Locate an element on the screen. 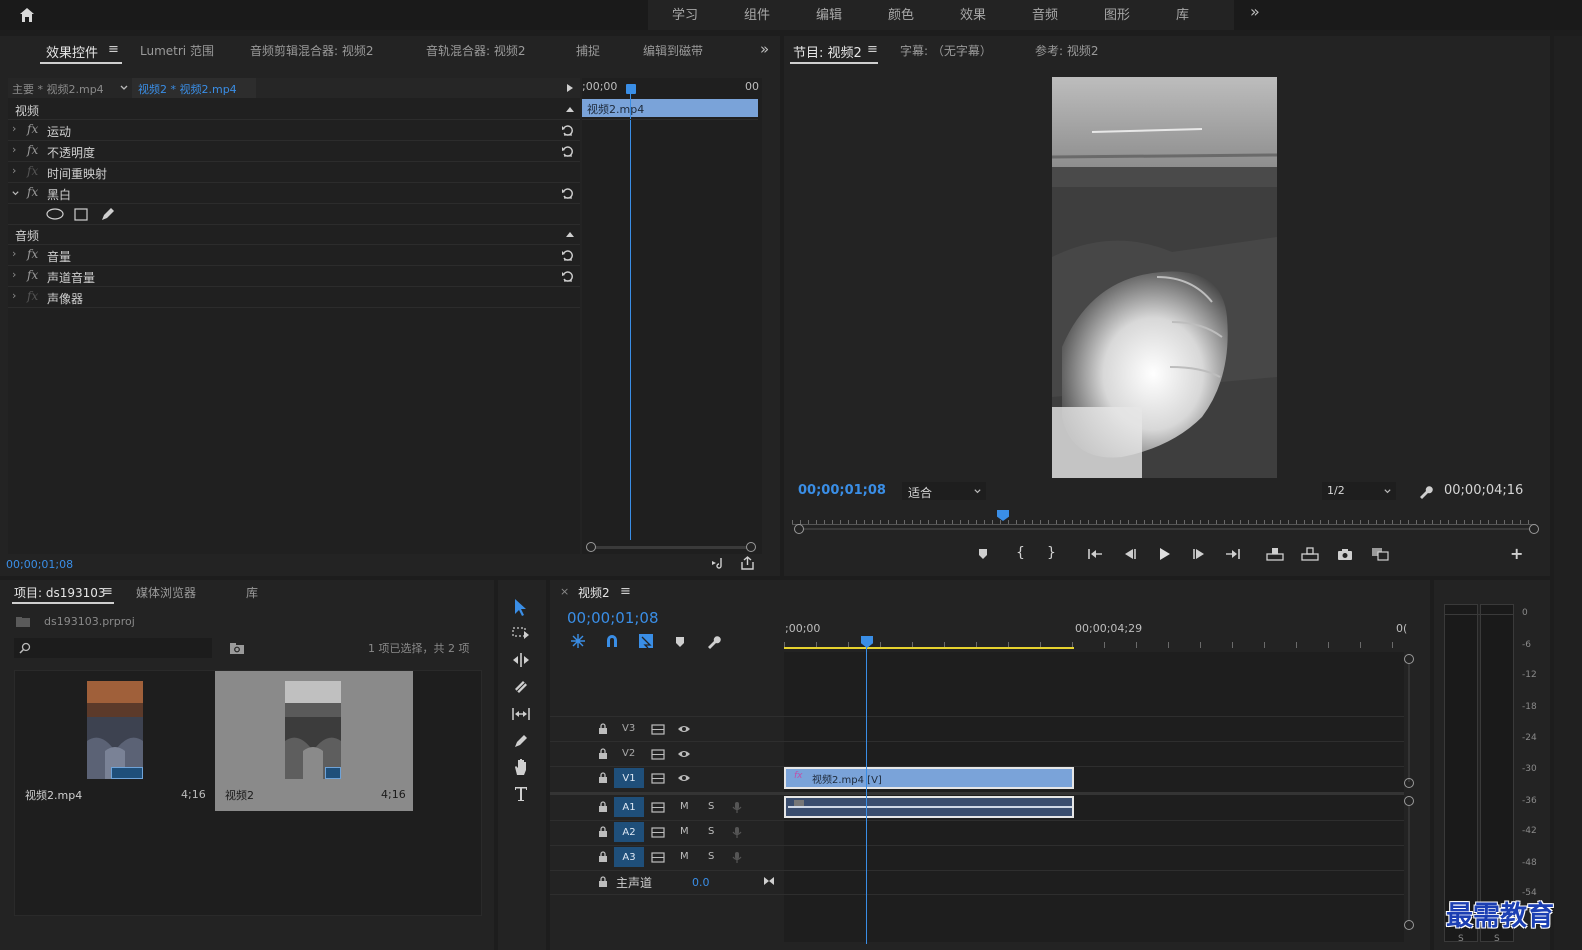 The width and height of the screenshot is (1582, 950). effect-current-time: 00;00;01;08 is located at coordinates (39, 564).